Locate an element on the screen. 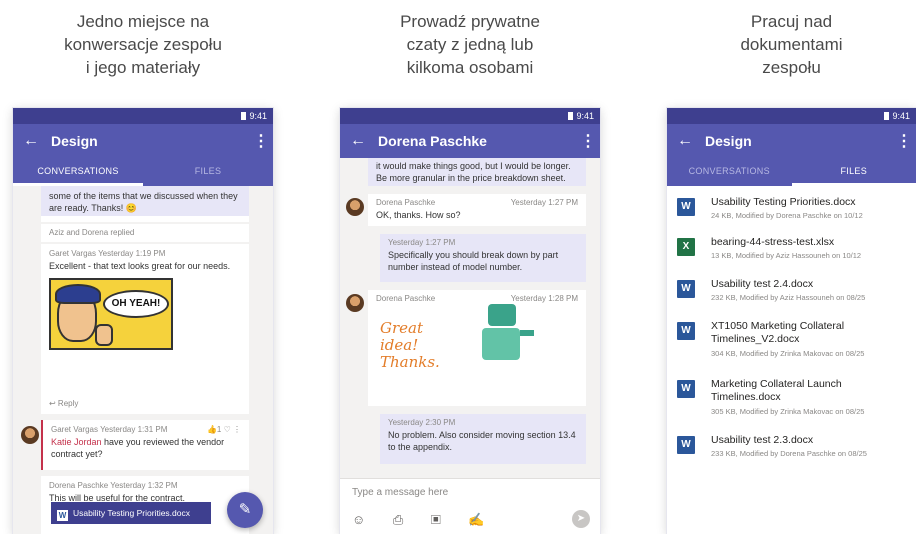  chat-title: Dorena Paschke is located at coordinates (432, 141).